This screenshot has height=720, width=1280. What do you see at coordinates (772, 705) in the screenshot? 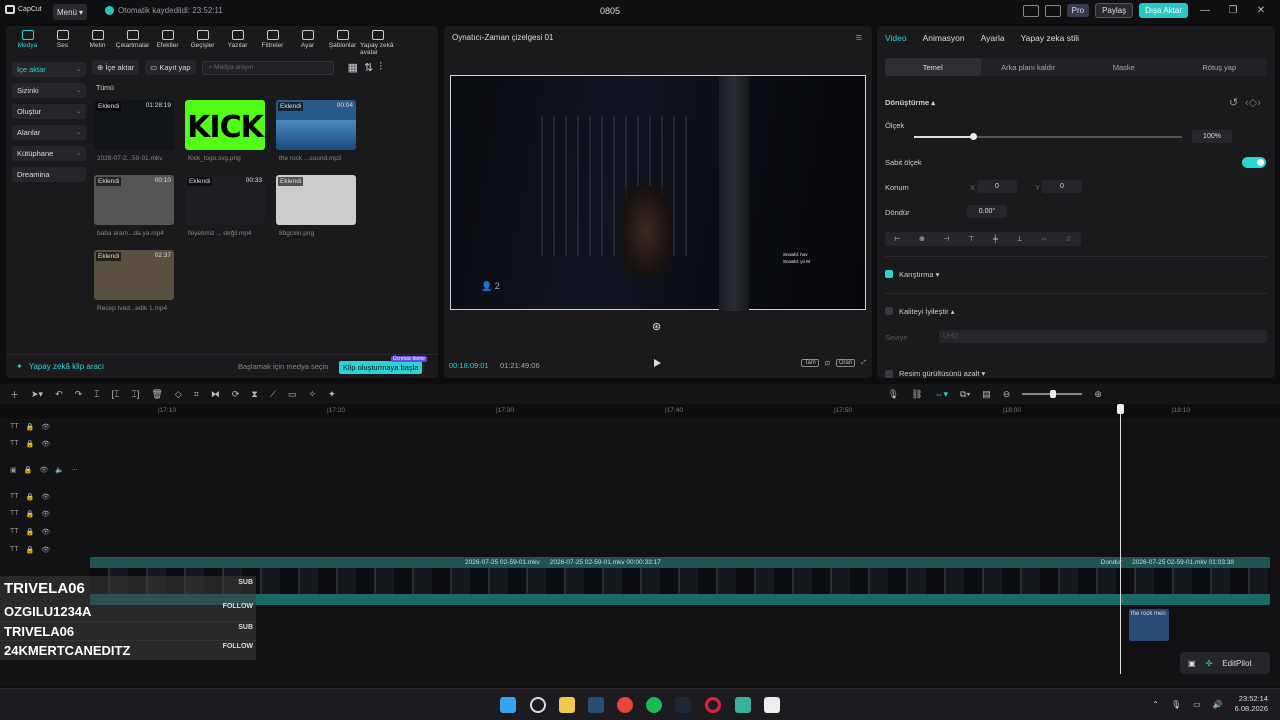
I see `capcut-taskbar-icon` at bounding box center [772, 705].